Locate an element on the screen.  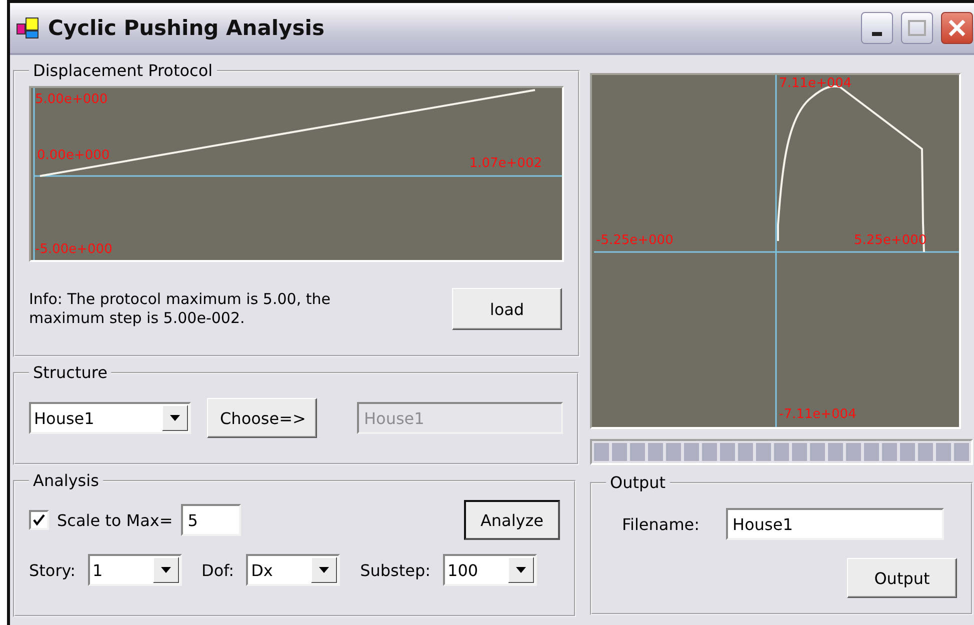
axis-label: 0.00e+000 is located at coordinates (73, 155).